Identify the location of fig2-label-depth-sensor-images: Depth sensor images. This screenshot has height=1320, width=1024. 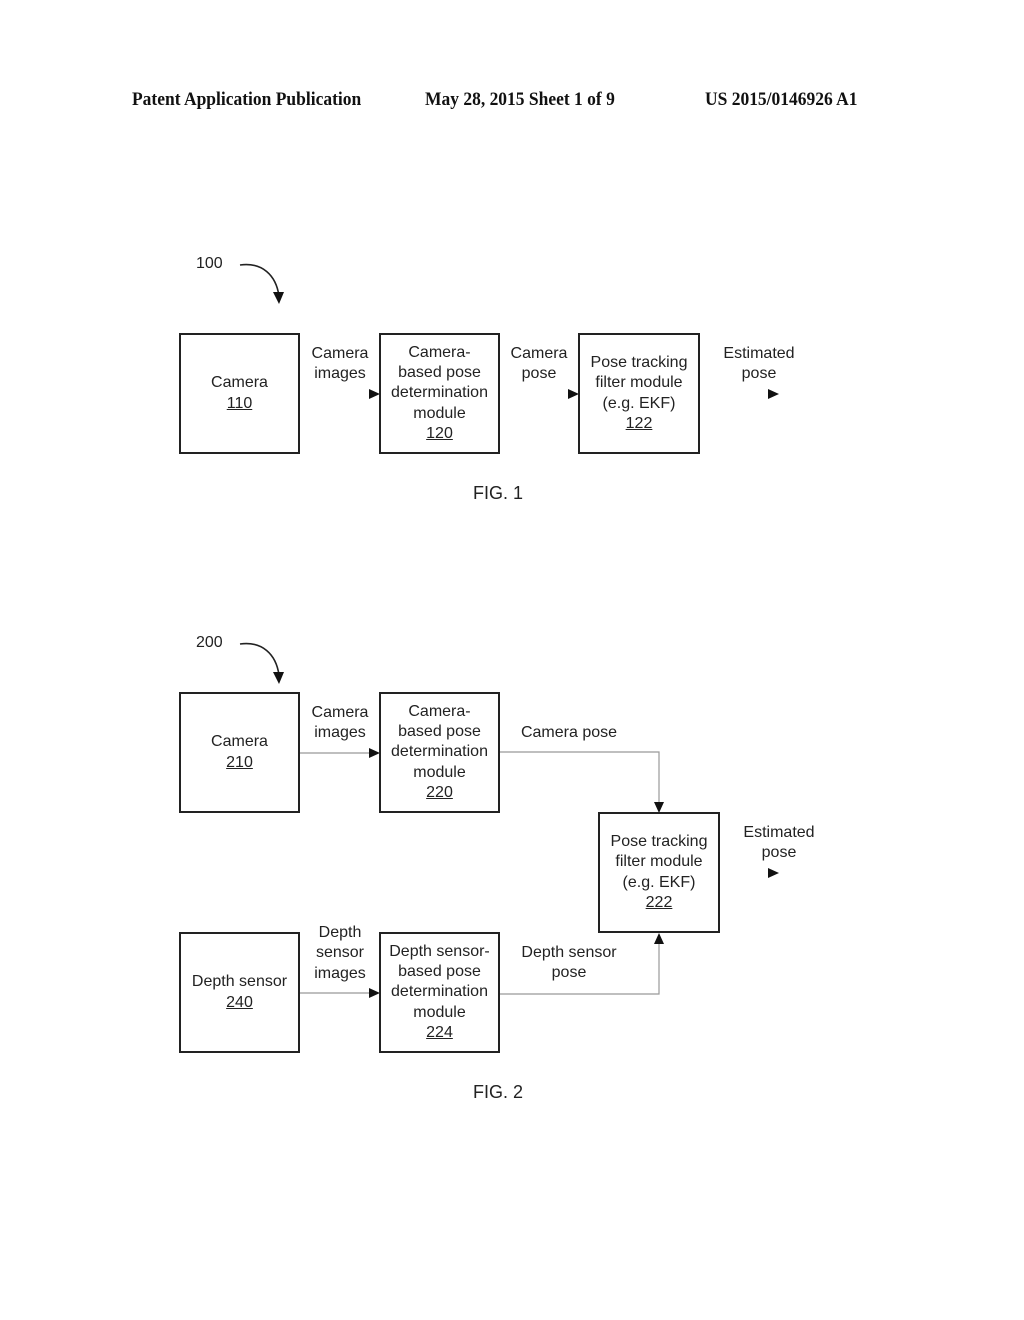
(340, 953).